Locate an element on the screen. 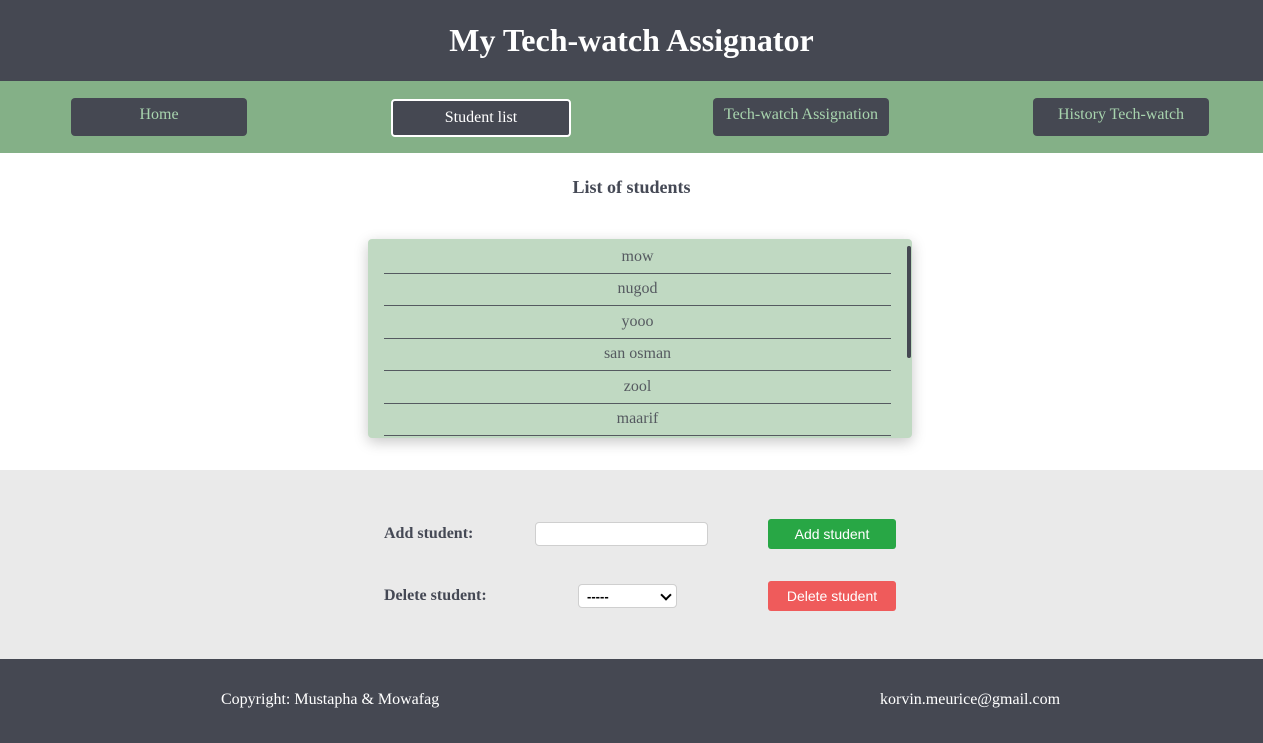 The width and height of the screenshot is (1263, 743). scrollbar-thumb is located at coordinates (909, 302).